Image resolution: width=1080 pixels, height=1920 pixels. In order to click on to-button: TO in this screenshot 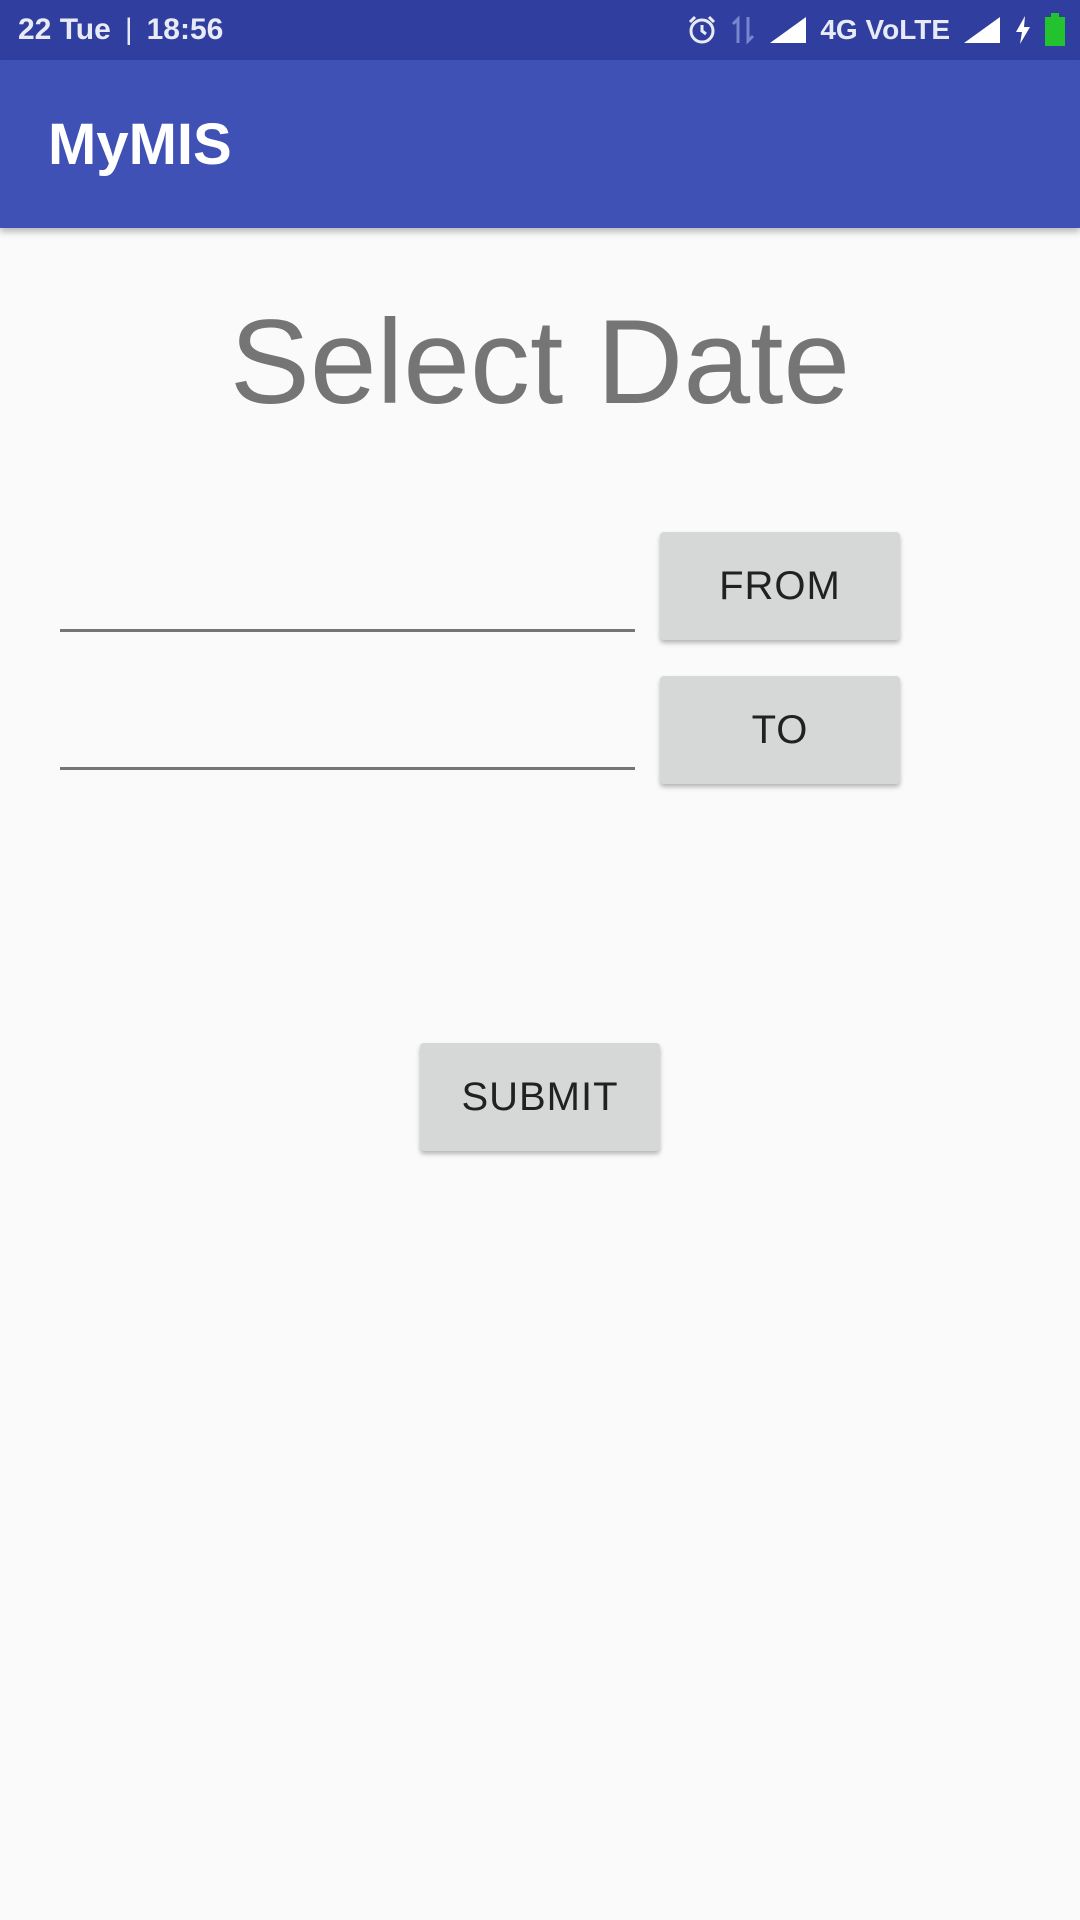, I will do `click(780, 730)`.